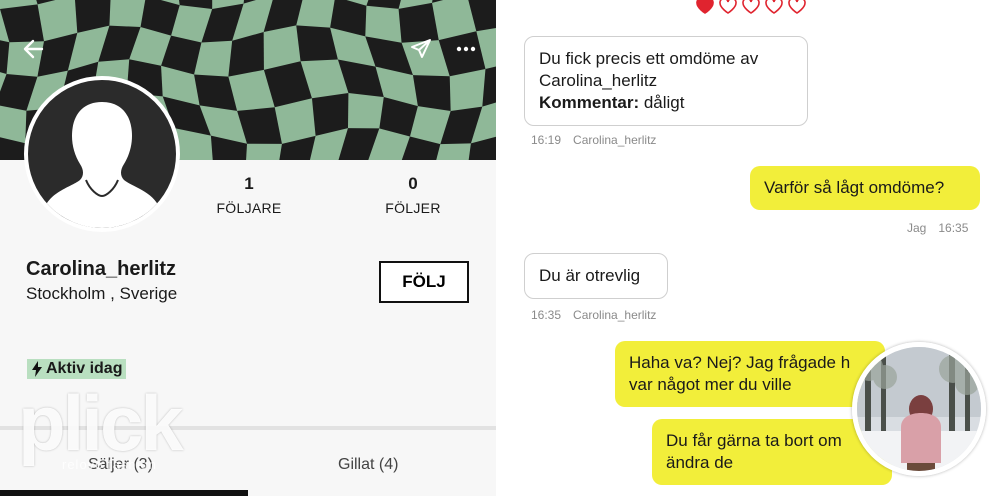 The height and width of the screenshot is (496, 1000). I want to click on message-line: Haha va? Nej? Jag frågade h, so click(740, 362).